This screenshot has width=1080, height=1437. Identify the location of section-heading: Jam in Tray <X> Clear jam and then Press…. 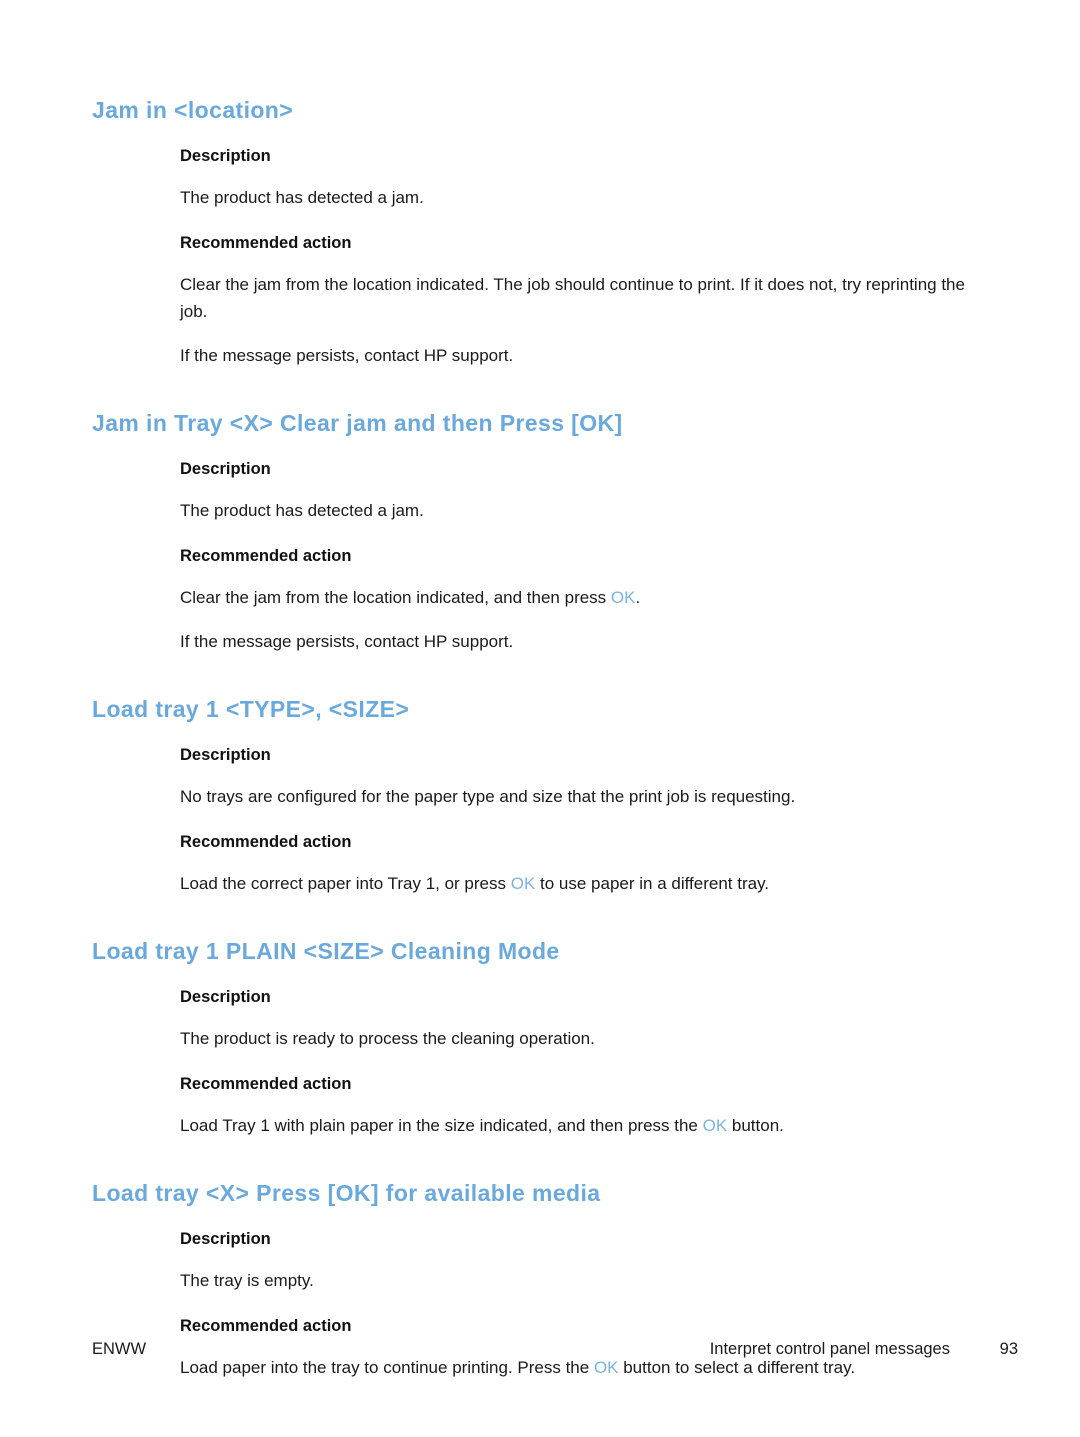
(357, 423).